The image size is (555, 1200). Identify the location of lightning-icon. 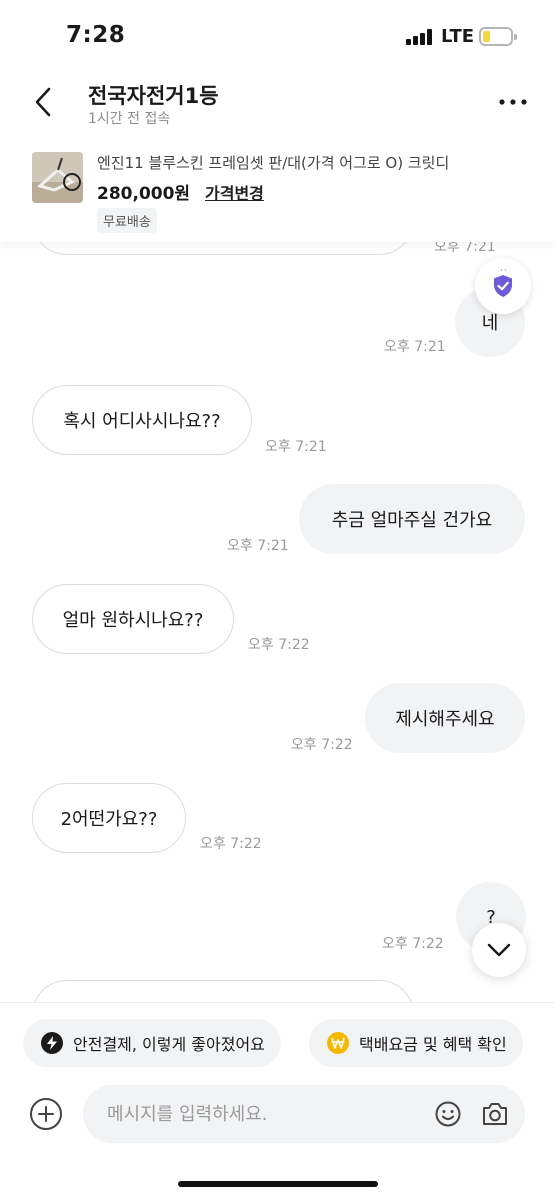
(52, 1043).